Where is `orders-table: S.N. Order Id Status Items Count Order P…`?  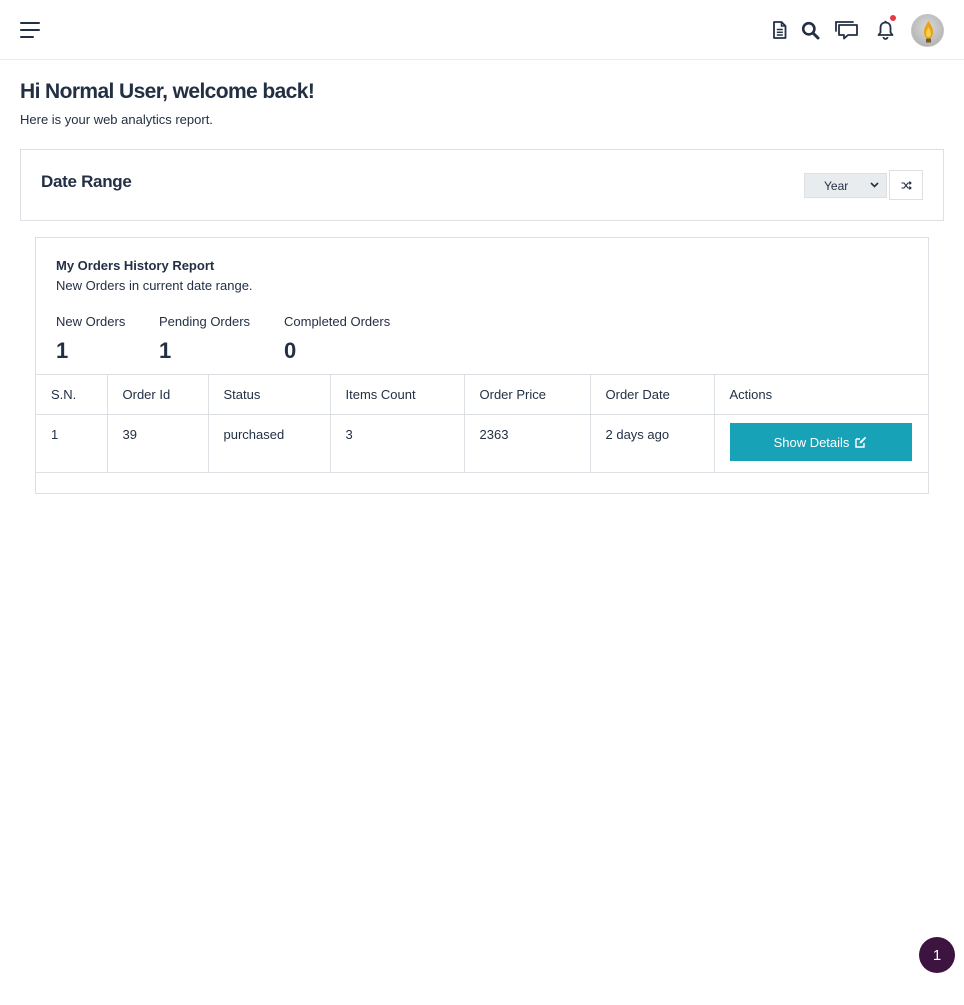 orders-table: S.N. Order Id Status Items Count Order P… is located at coordinates (482, 423).